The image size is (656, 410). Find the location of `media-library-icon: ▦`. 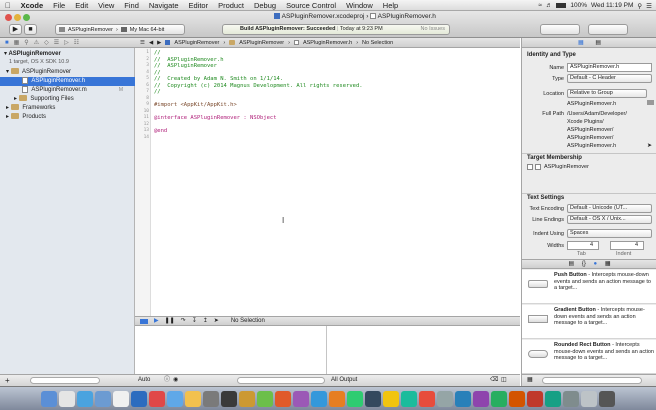

media-library-icon: ▦ is located at coordinates (608, 264).